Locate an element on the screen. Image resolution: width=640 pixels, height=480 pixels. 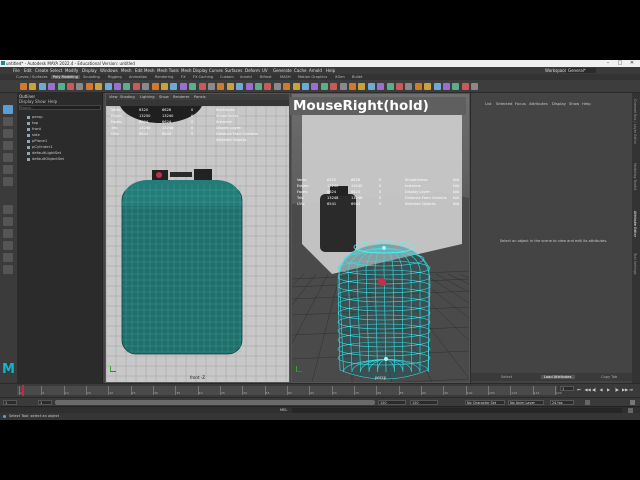
auto-key-icon is located at coordinates (587, 402).